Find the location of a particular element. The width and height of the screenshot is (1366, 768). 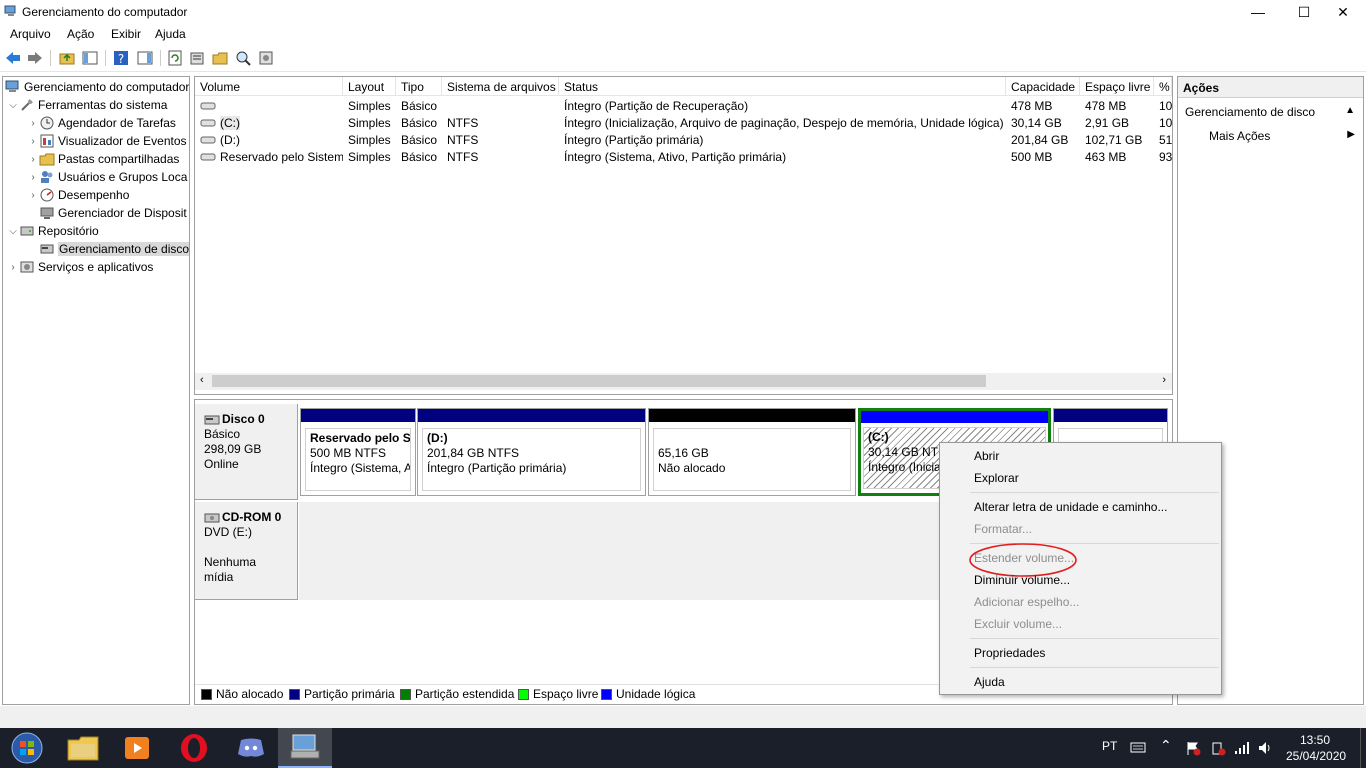

tree-item-local-users: › Usuários e Grupos Loca is located at coordinates (107, 177).